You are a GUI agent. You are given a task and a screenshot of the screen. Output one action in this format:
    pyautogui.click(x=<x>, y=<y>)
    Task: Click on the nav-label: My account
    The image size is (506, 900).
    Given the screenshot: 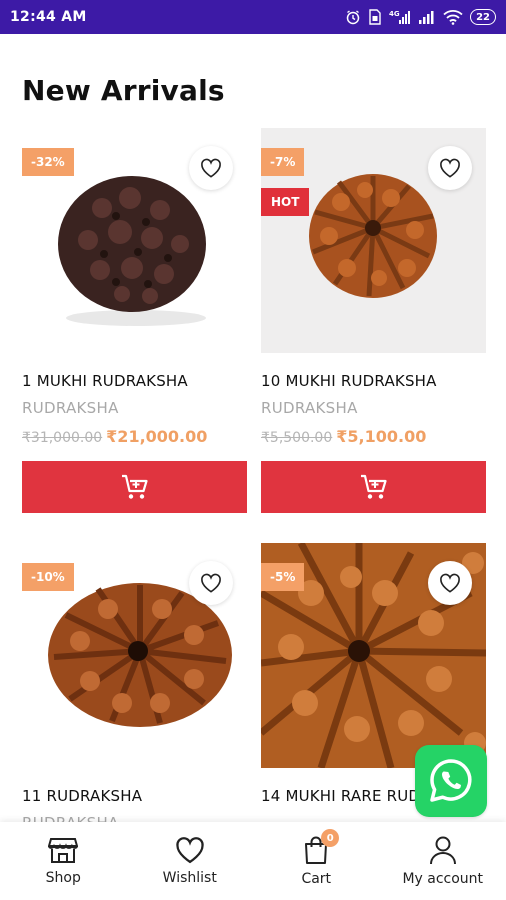 What is the action you would take?
    pyautogui.click(x=443, y=879)
    